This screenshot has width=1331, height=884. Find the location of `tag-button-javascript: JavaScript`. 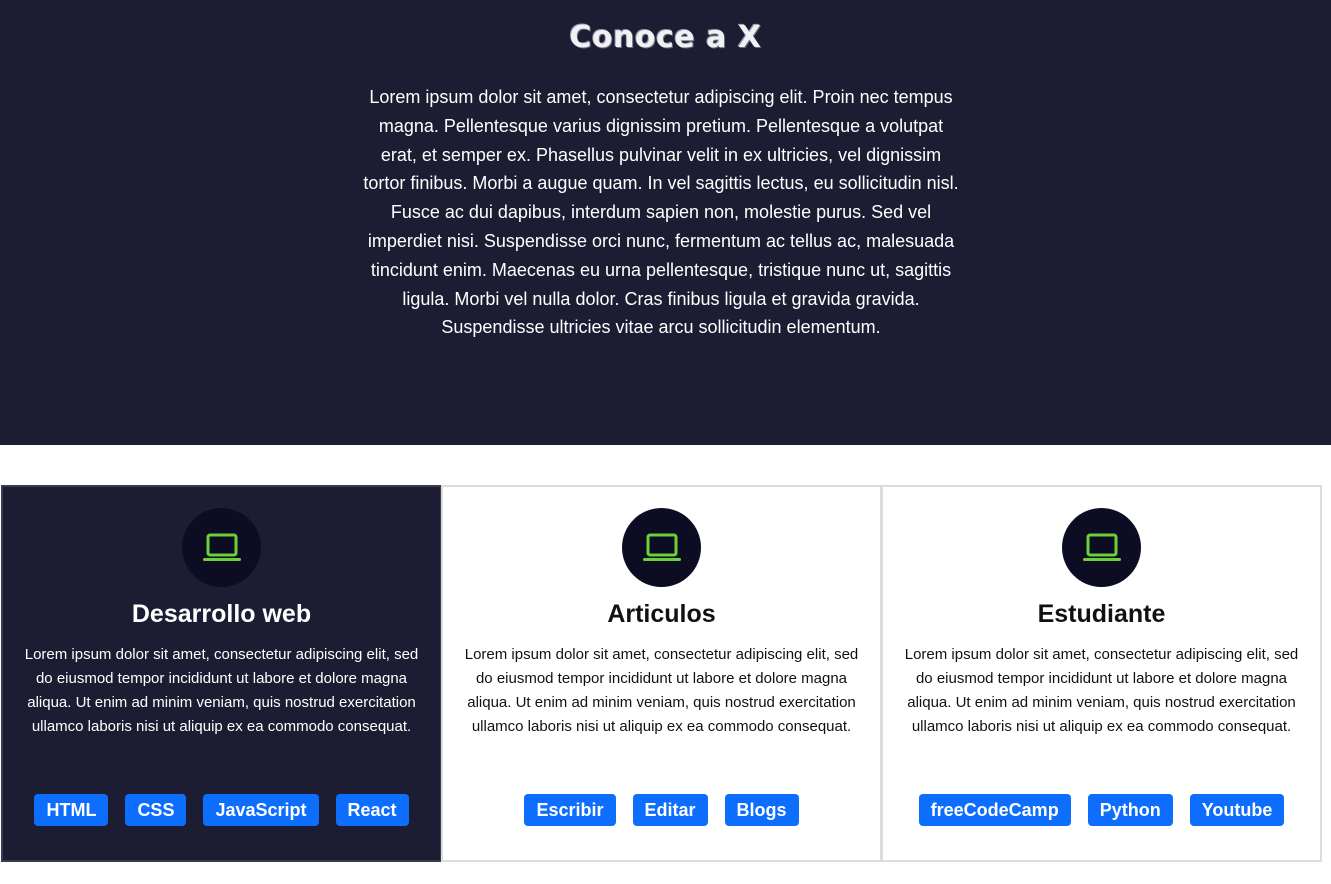

tag-button-javascript: JavaScript is located at coordinates (261, 810).